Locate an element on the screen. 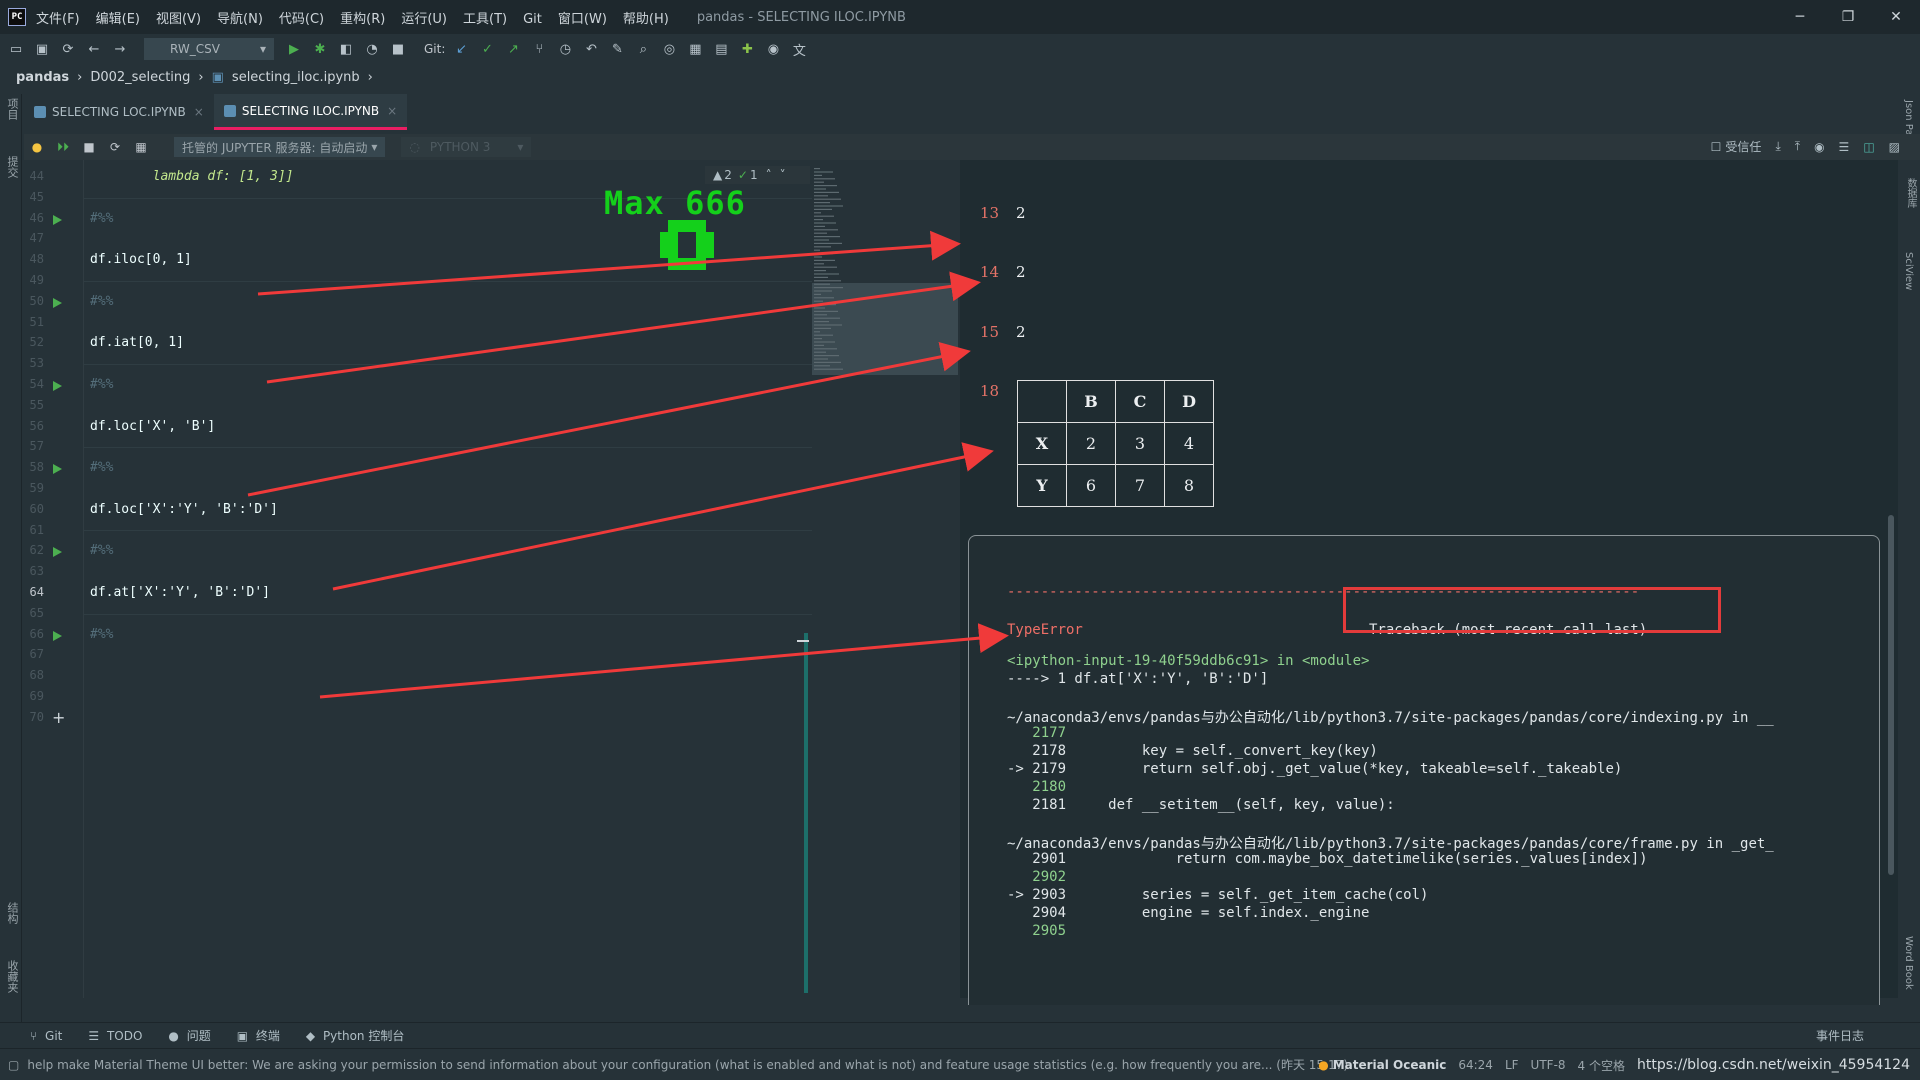  sciview-tool-button: SciView is located at coordinates (1908, 271).